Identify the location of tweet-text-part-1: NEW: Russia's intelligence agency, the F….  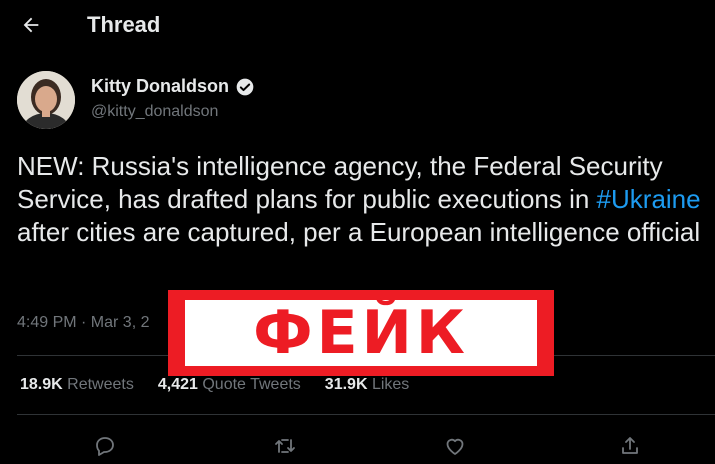
(340, 182).